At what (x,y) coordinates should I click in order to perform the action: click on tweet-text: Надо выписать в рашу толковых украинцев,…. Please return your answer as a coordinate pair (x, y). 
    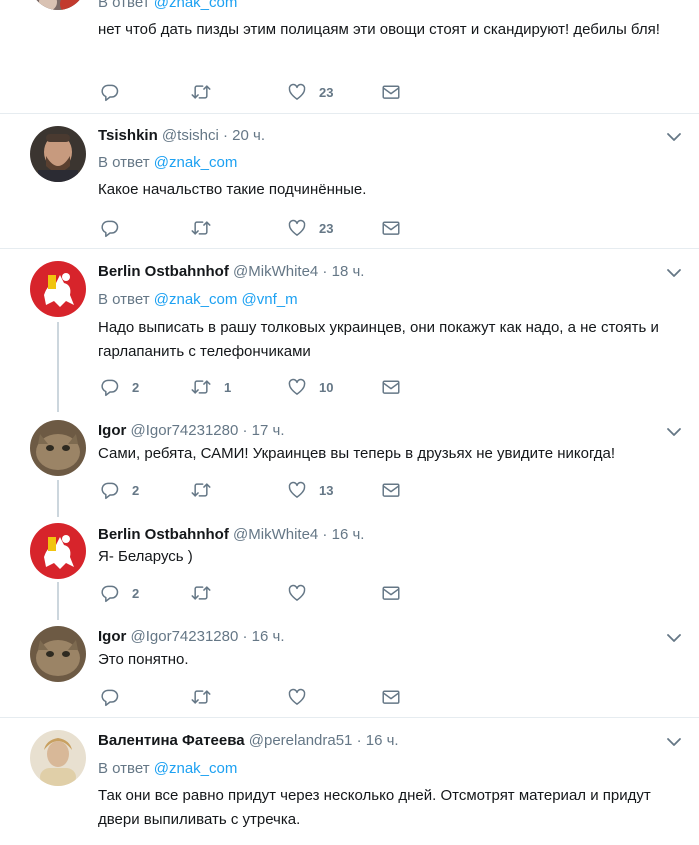
    Looking at the image, I should click on (378, 339).